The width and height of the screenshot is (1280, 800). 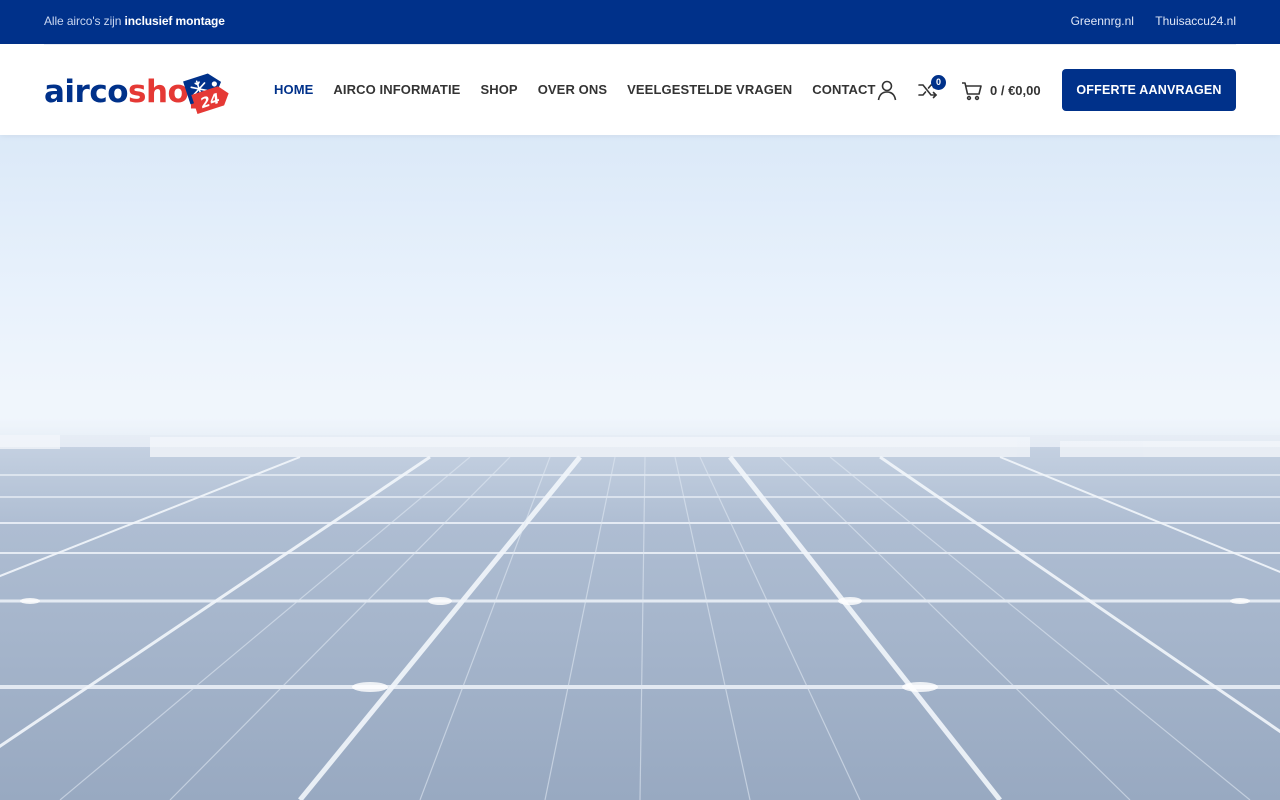 I want to click on nav-home: HOME, so click(x=293, y=89).